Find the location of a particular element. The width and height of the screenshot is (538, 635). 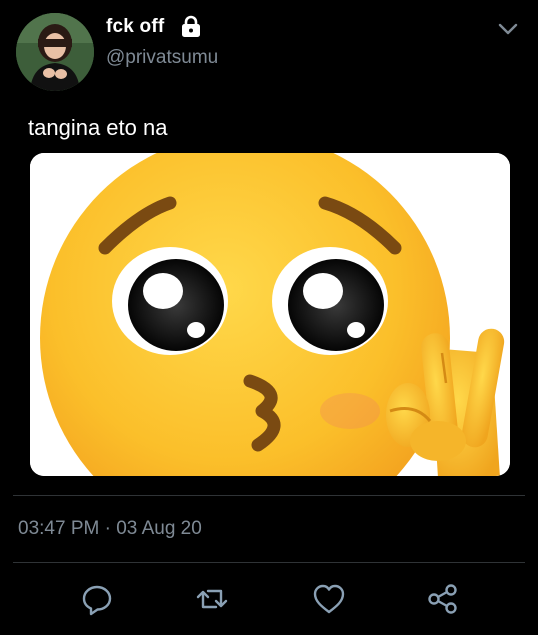

retweet-icon is located at coordinates (212, 599).